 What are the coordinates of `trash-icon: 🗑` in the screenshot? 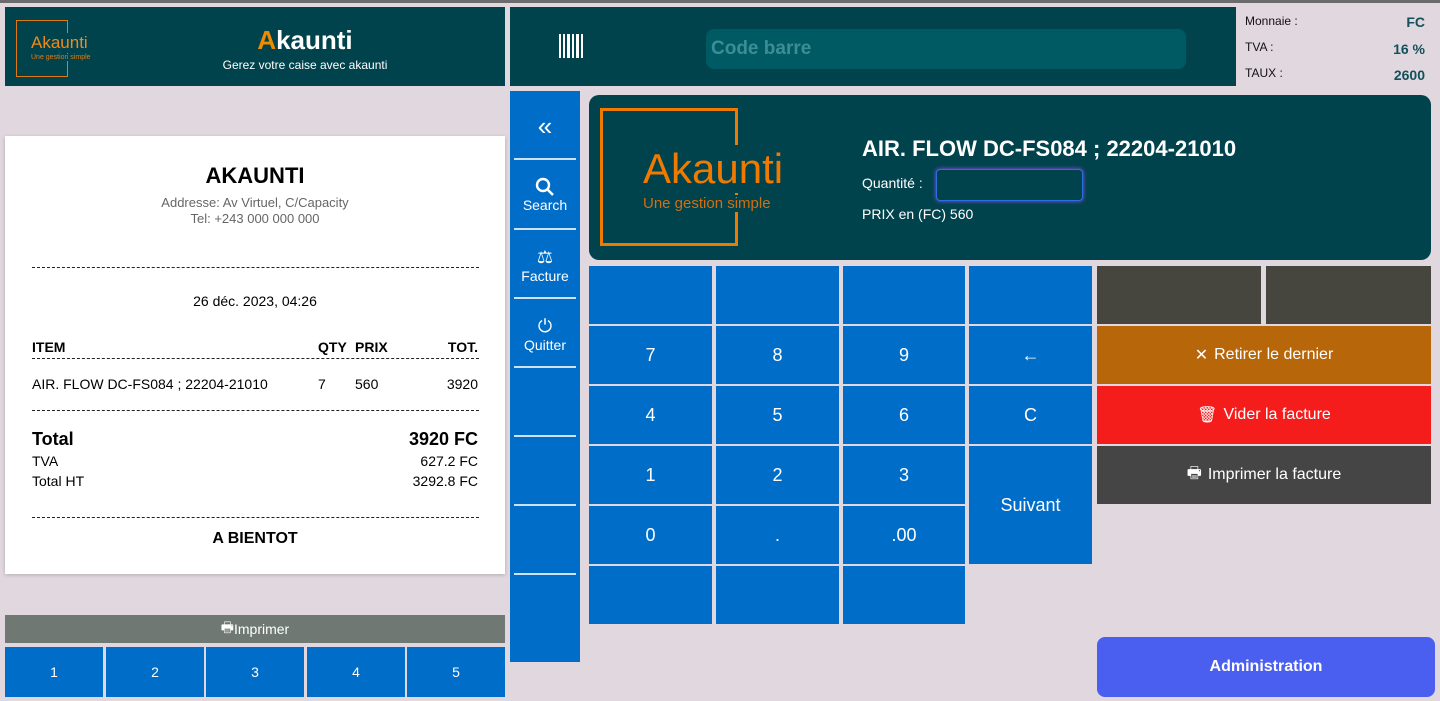 It's located at (1207, 415).